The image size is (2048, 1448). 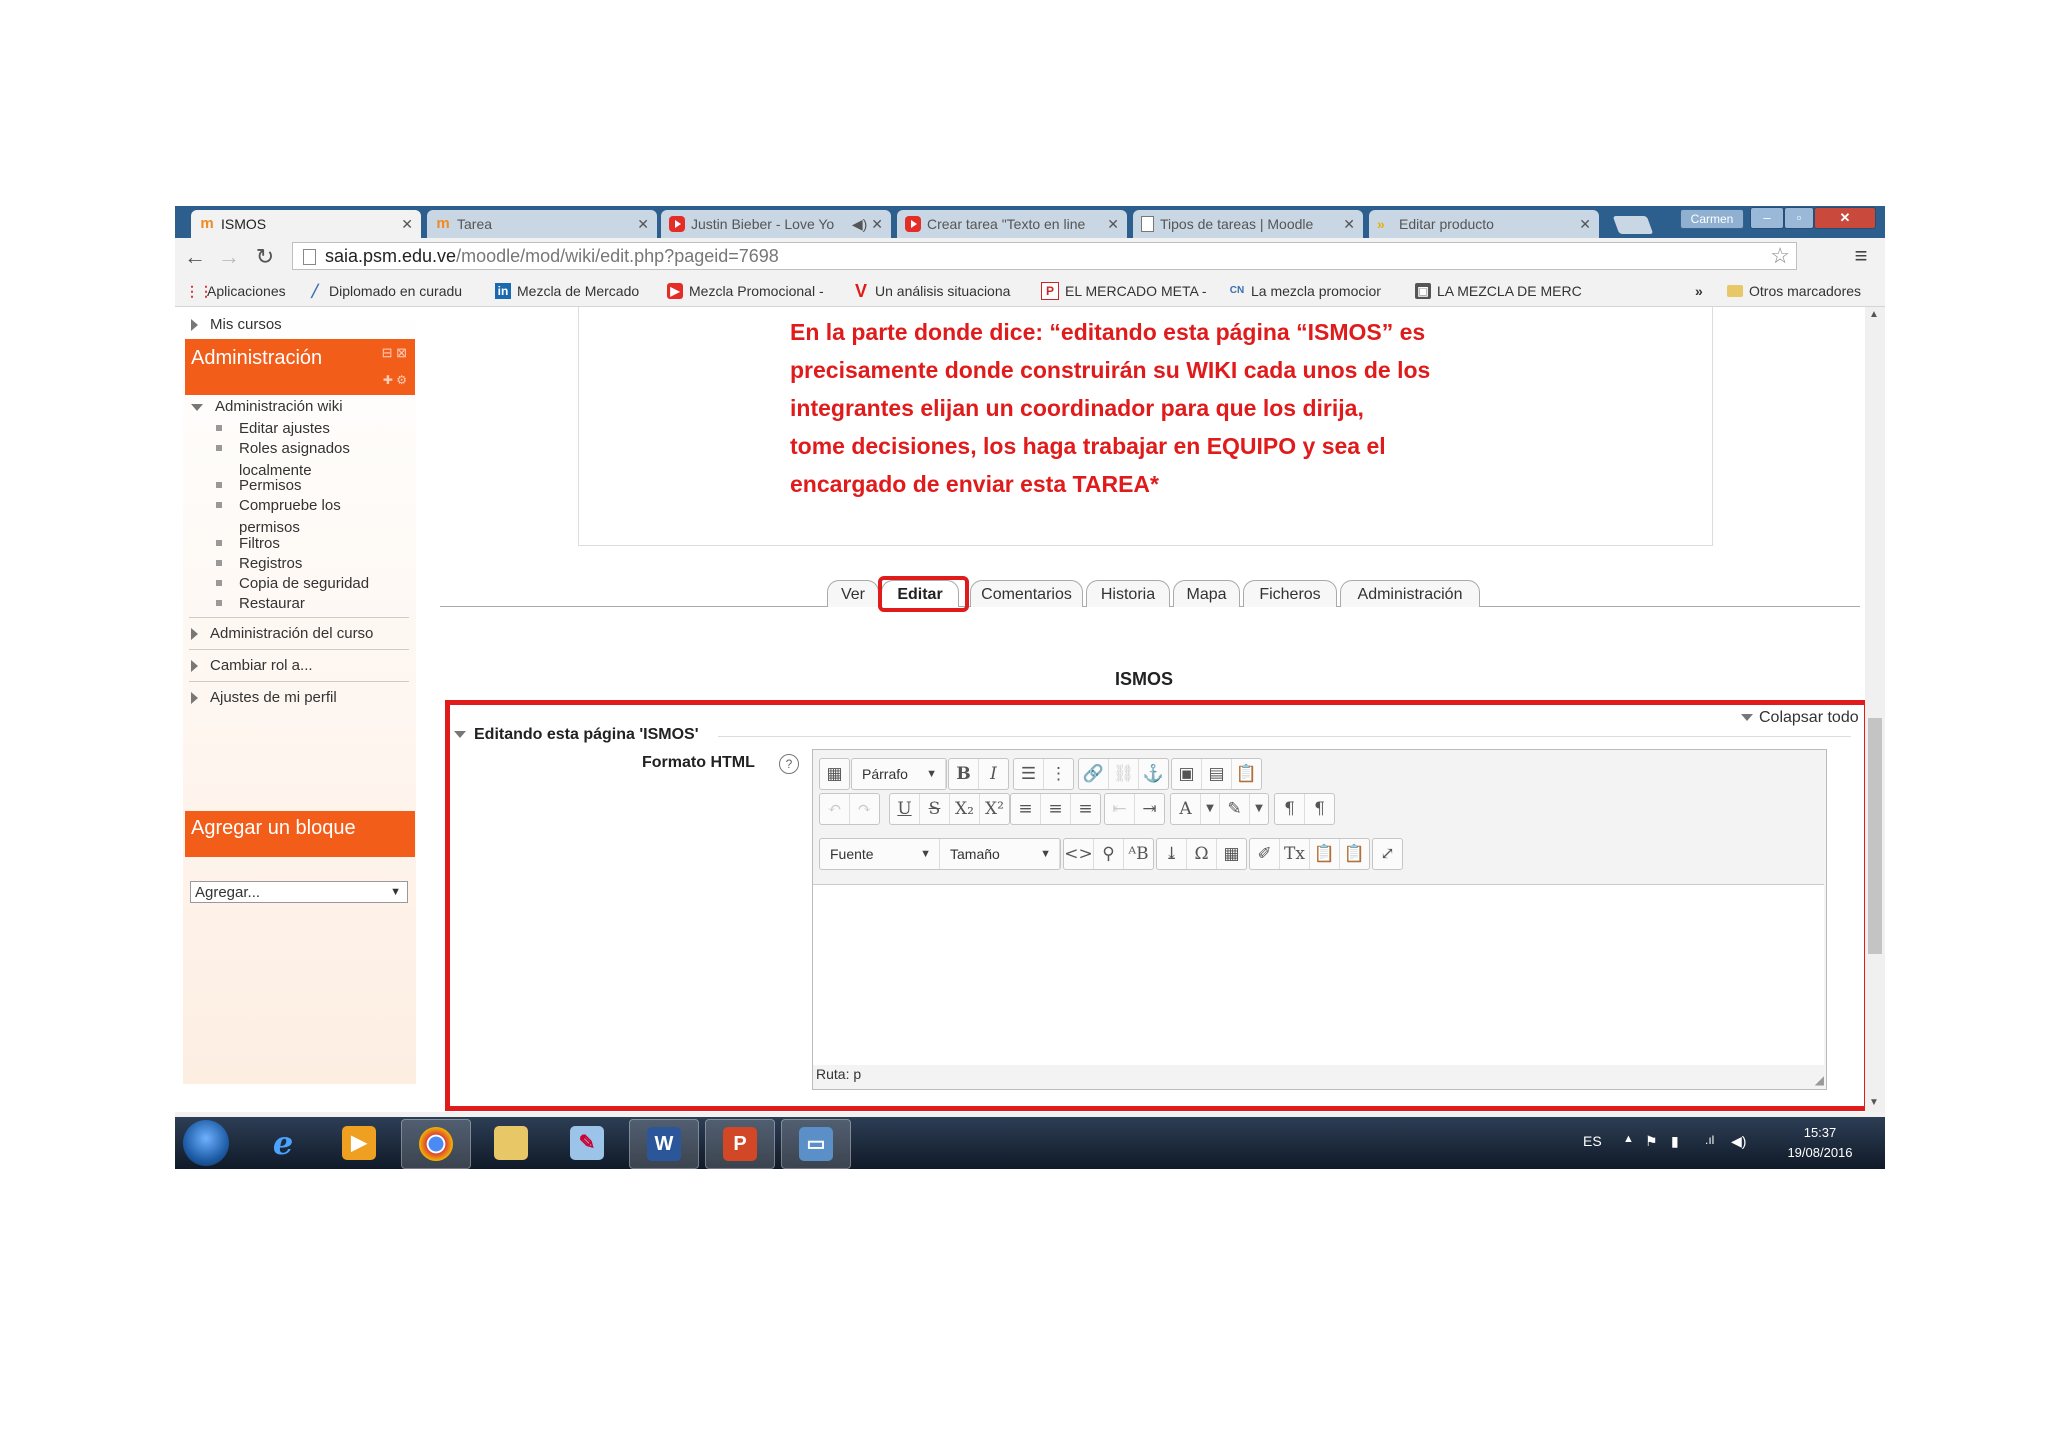 What do you see at coordinates (880, 854) in the screenshot?
I see `font-family-select: Fuente ▼` at bounding box center [880, 854].